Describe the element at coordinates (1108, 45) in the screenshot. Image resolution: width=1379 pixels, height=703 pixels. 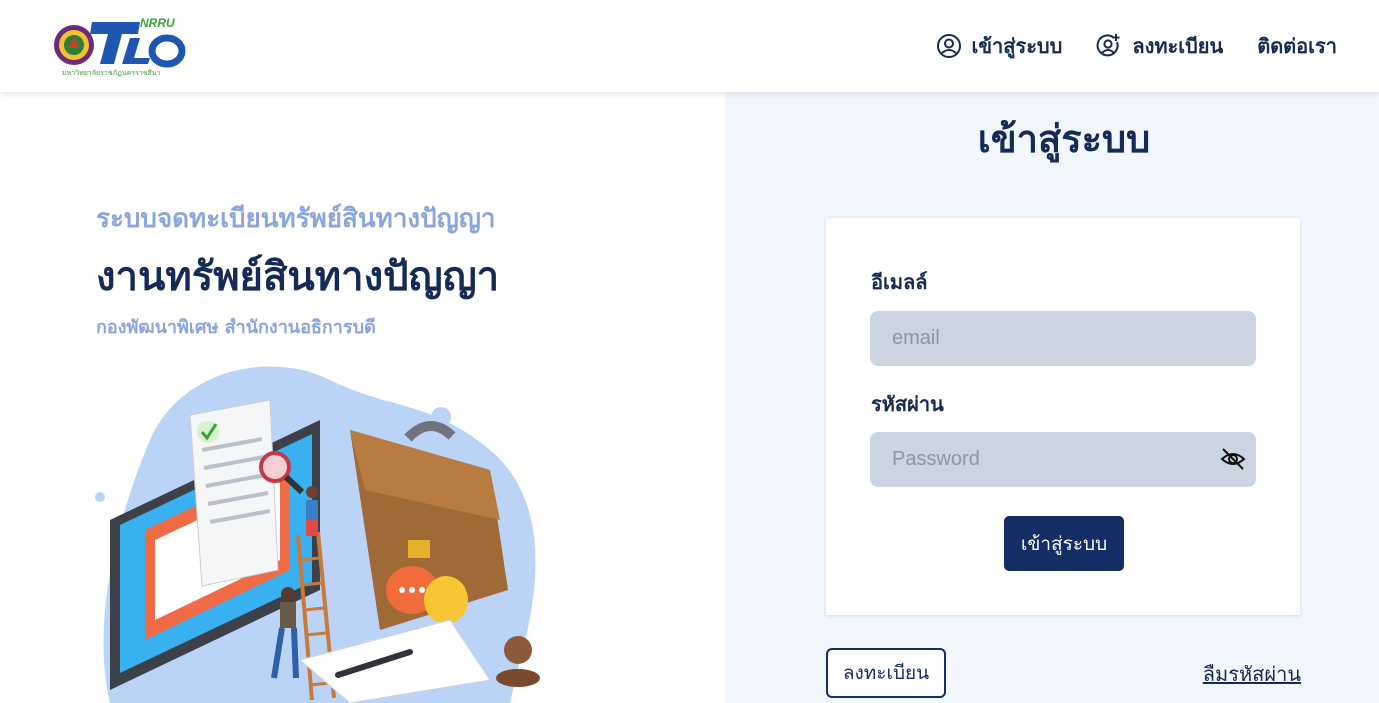
I see `user-plus-icon` at that location.